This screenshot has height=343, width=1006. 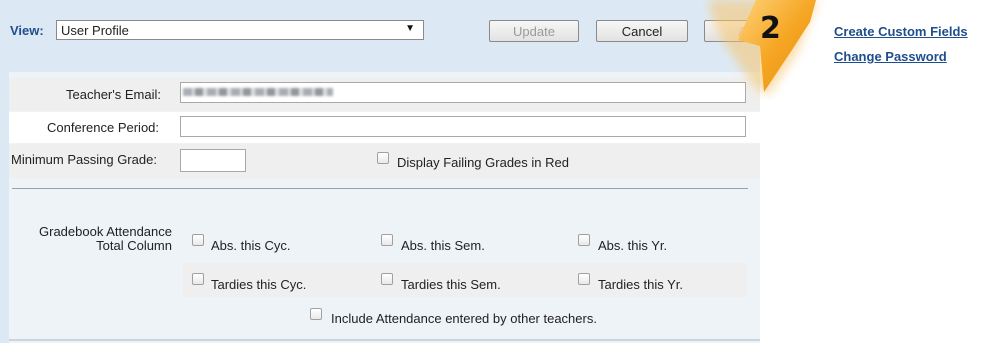 I want to click on abs-yr-checkbox, so click(x=584, y=240).